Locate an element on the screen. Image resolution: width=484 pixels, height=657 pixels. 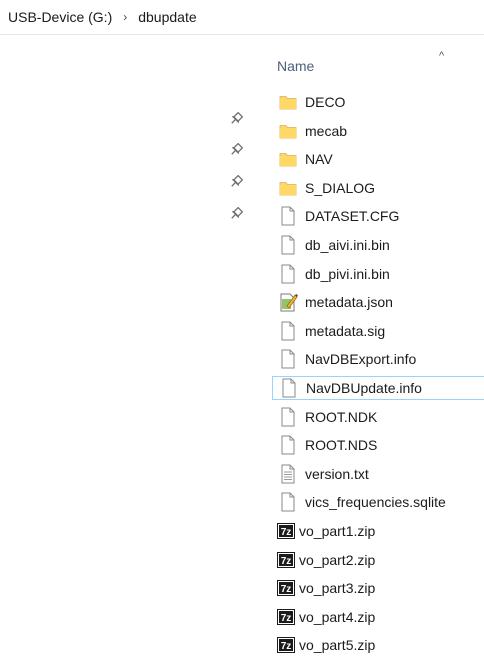
file-name: ROOT.NDK is located at coordinates (341, 417).